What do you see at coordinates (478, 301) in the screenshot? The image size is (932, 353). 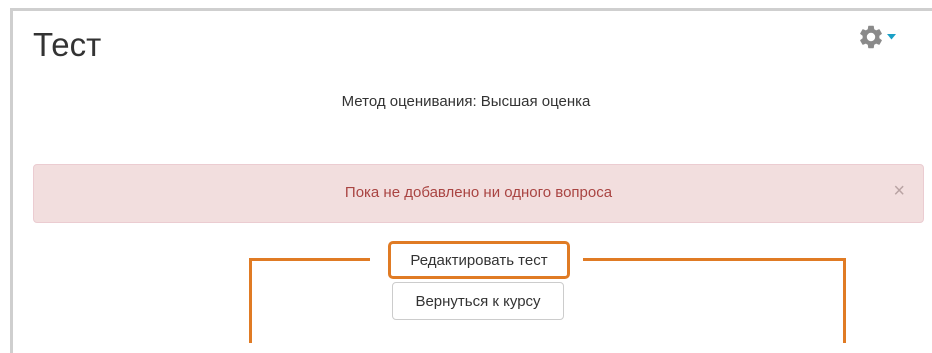 I see `back-to-course-button: Вернуться к курсу` at bounding box center [478, 301].